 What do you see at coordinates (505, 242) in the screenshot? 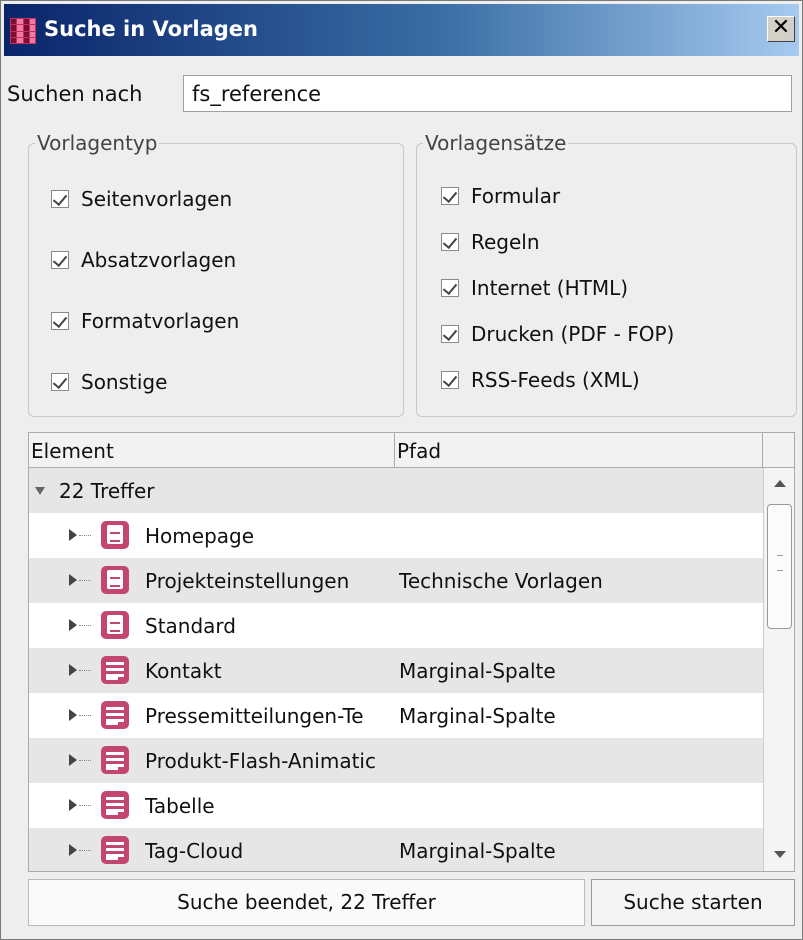
I see `checkbox-label: Regeln` at bounding box center [505, 242].